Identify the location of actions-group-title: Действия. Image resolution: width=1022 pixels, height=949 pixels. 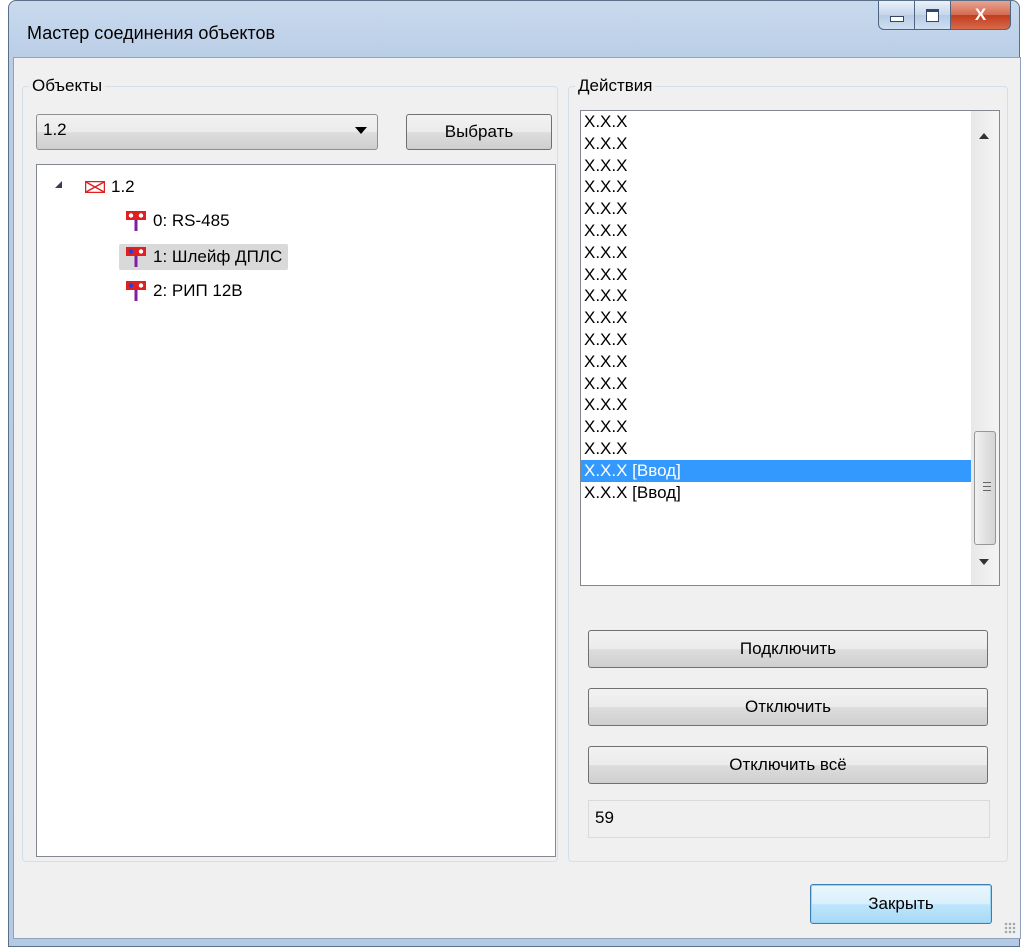
(615, 86).